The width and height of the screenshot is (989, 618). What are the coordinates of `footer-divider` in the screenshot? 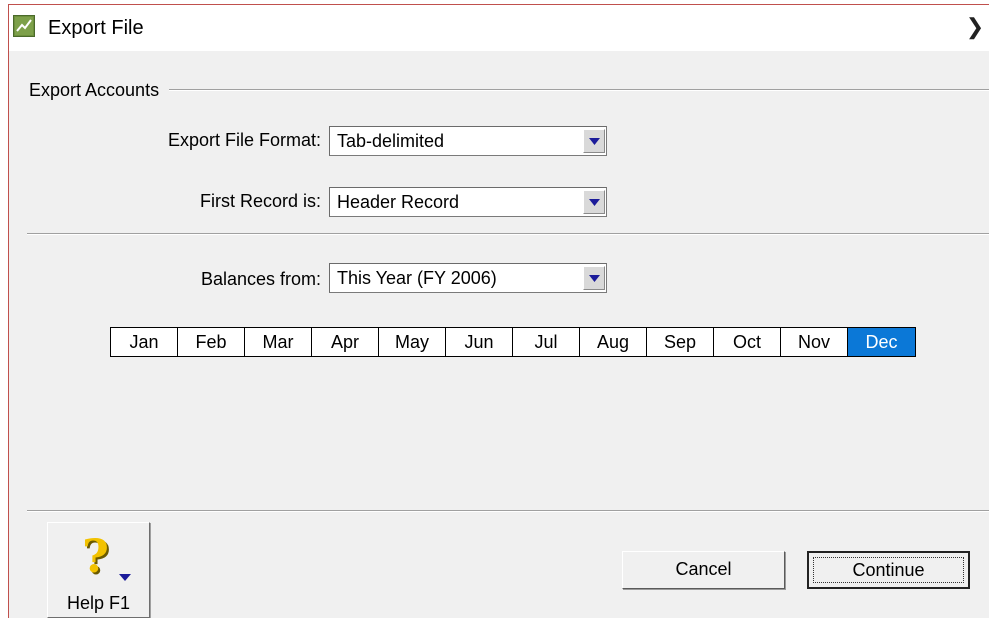 It's located at (508, 511).